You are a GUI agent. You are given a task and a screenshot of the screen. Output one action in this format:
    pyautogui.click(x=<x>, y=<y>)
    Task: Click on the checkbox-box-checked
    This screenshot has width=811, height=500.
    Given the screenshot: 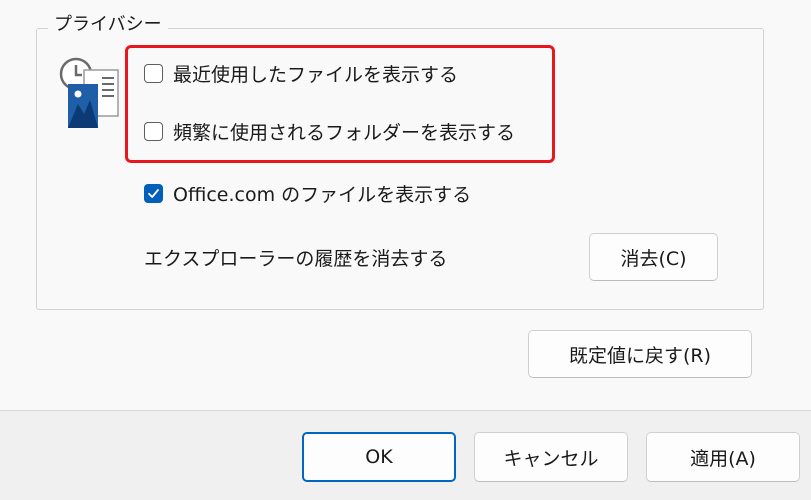 What is the action you would take?
    pyautogui.click(x=153, y=193)
    